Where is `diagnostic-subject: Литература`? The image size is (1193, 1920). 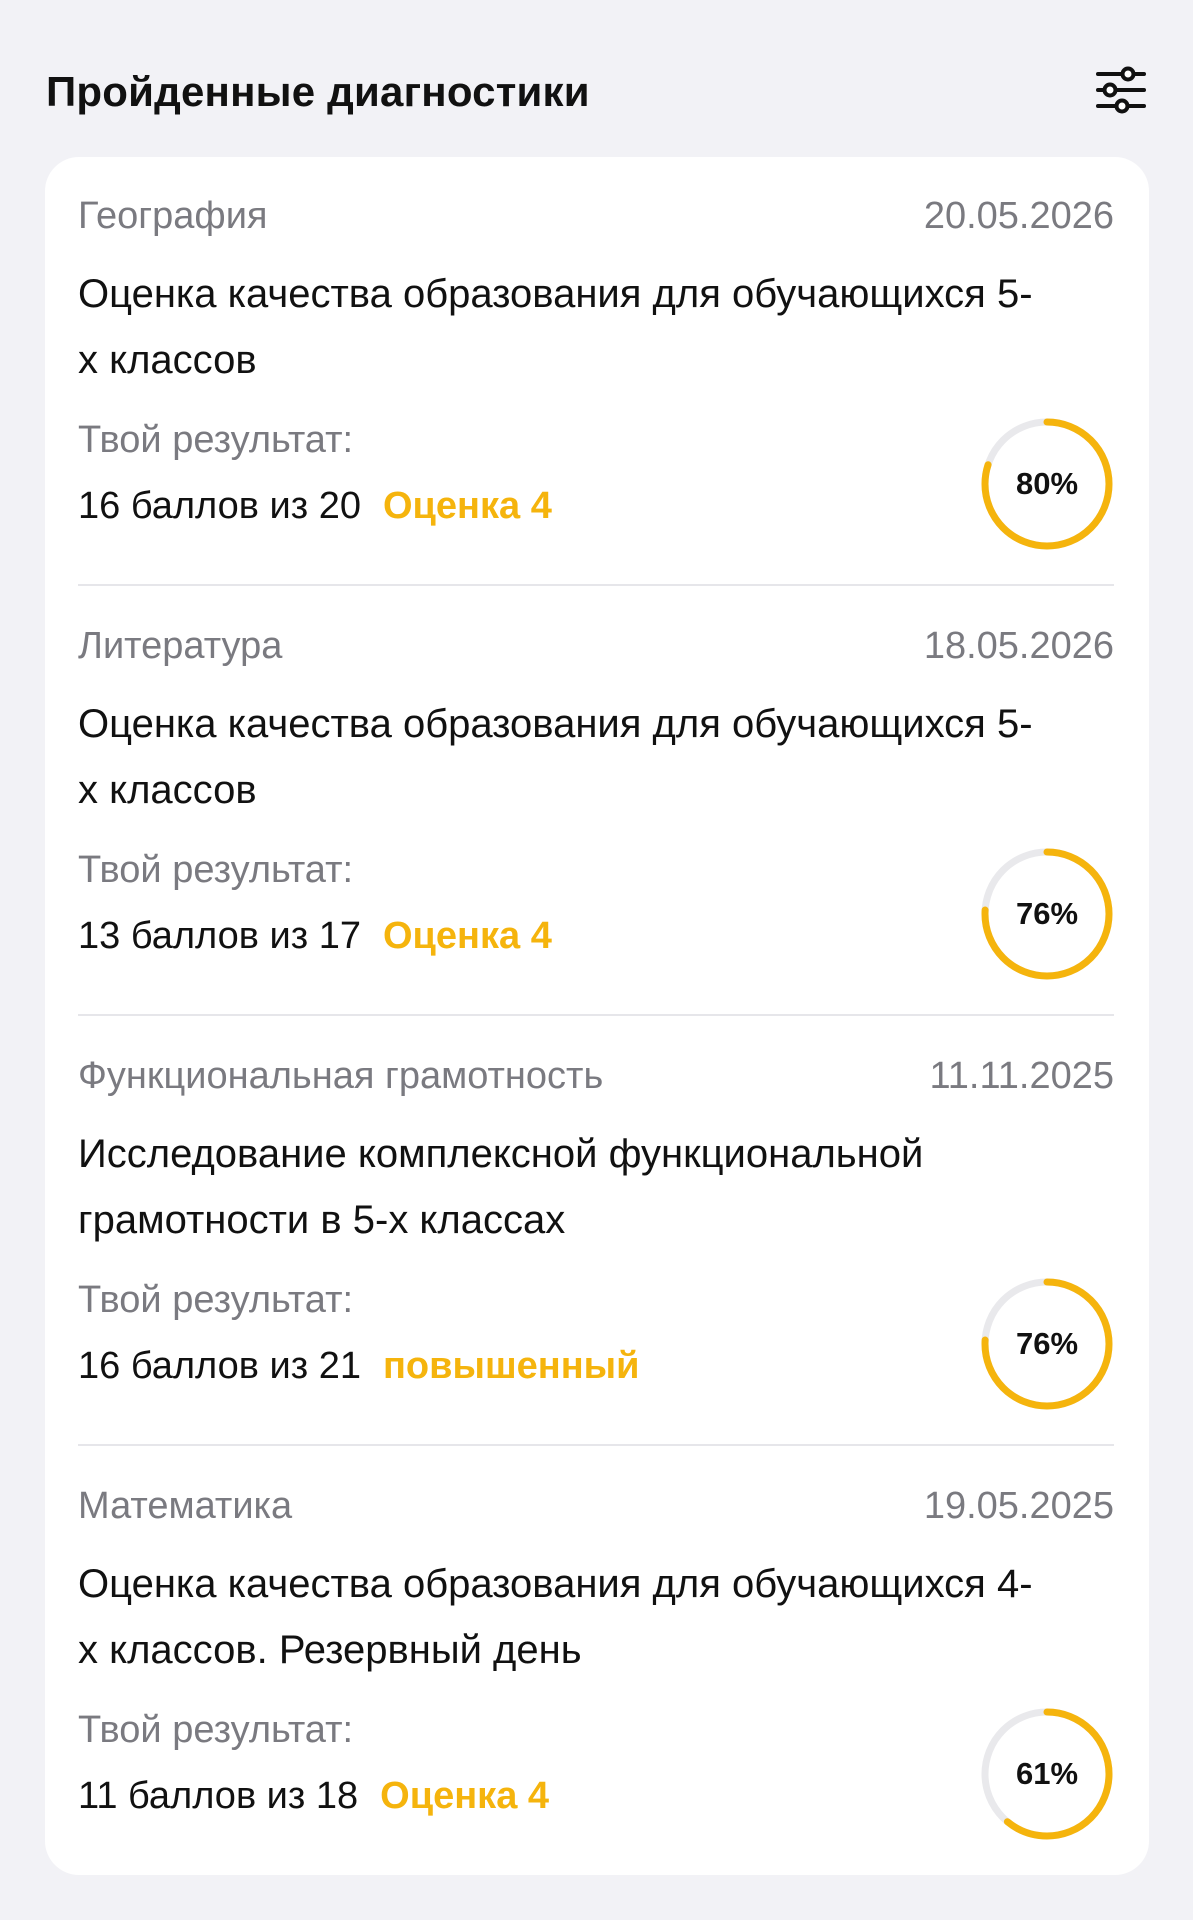
diagnostic-subject: Литература is located at coordinates (180, 646).